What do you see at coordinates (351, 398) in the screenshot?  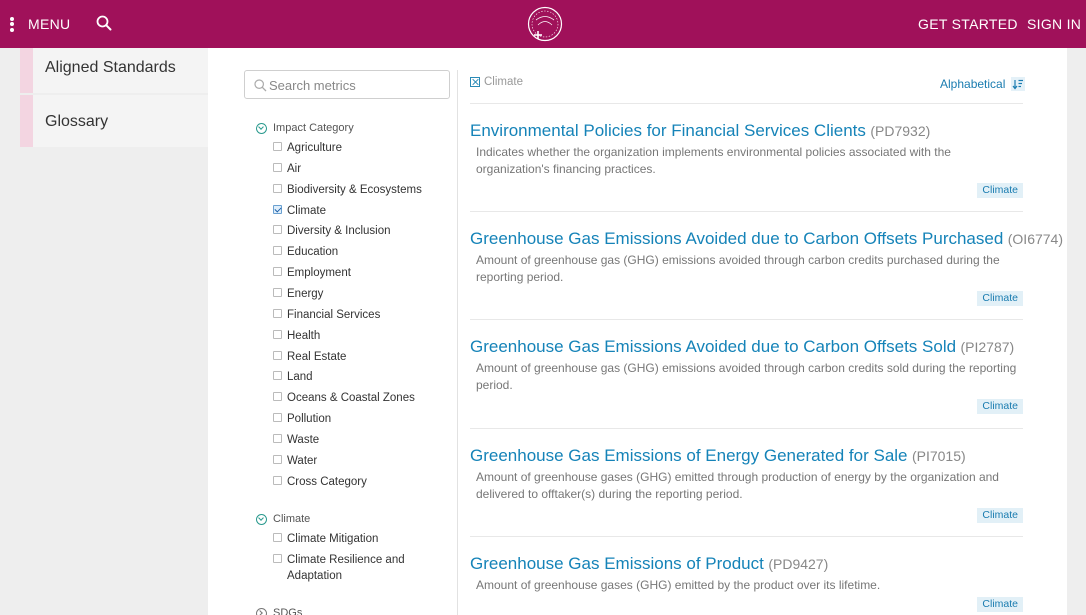 I see `filter-option-label: Oceans & Coastal Zones` at bounding box center [351, 398].